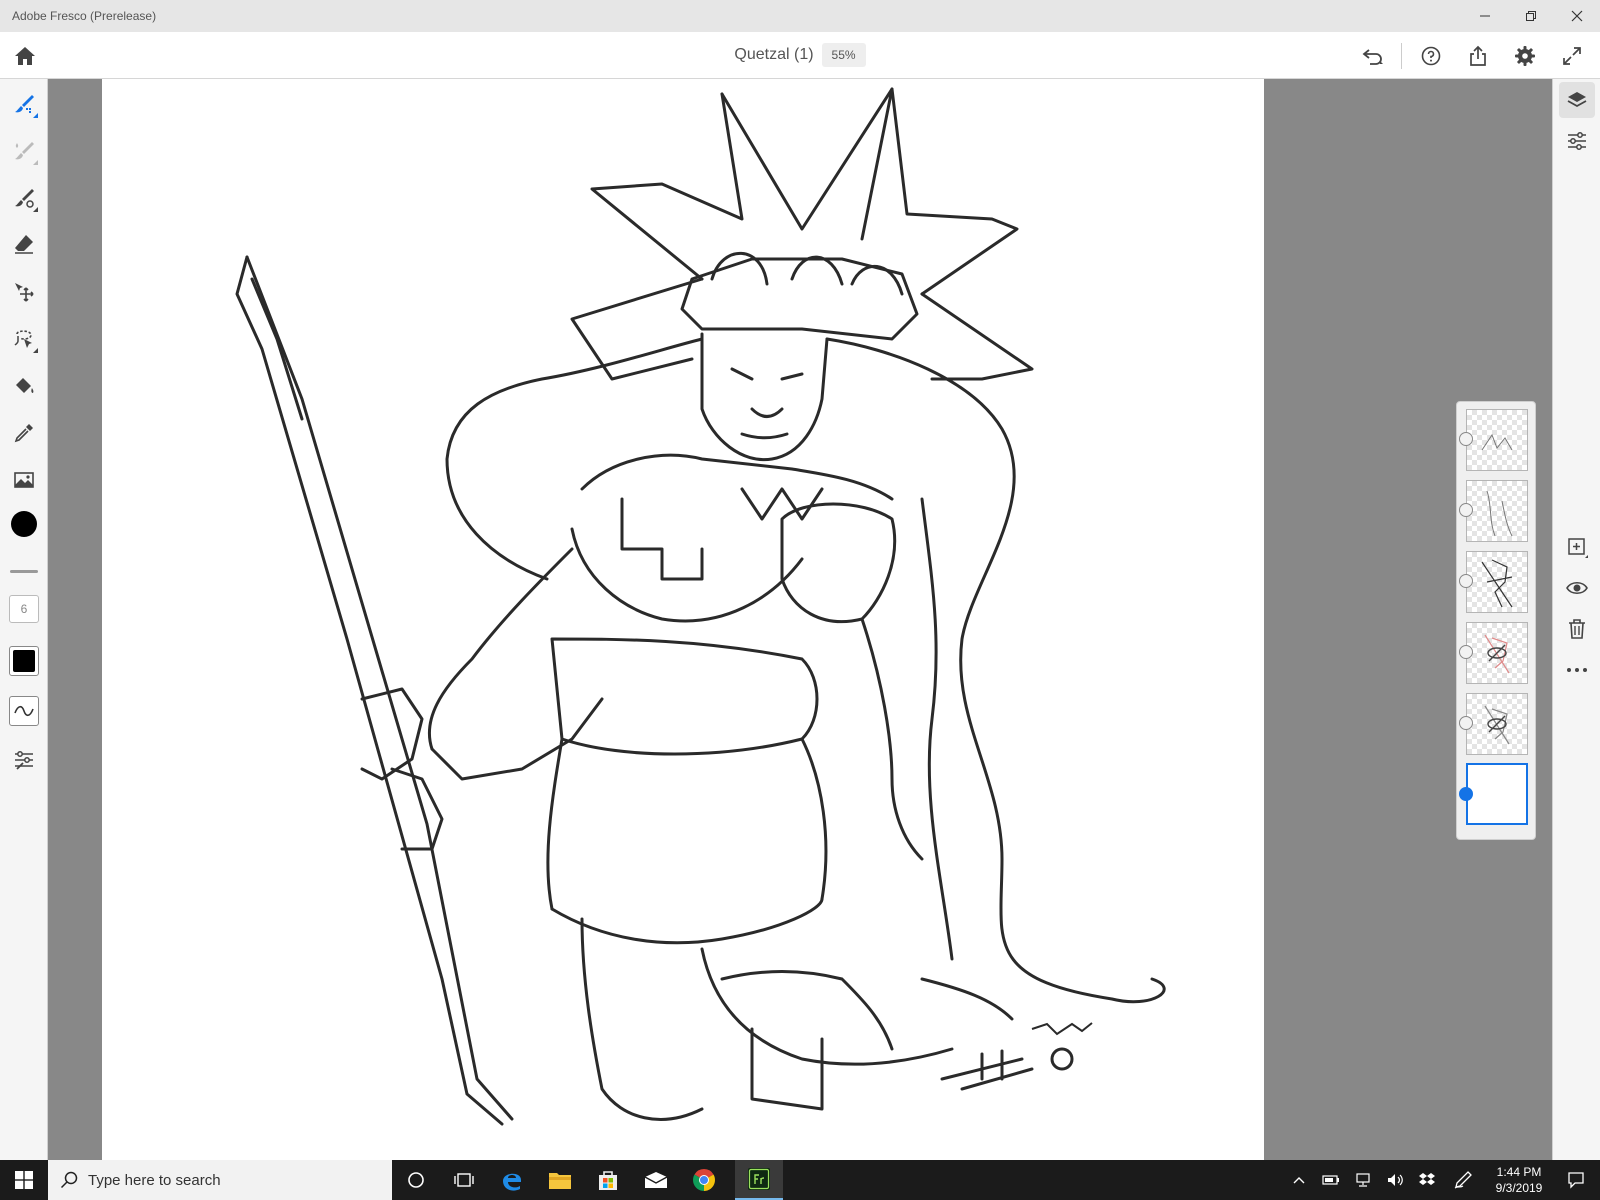  I want to click on pen-workspace-button, so click(1463, 1180).